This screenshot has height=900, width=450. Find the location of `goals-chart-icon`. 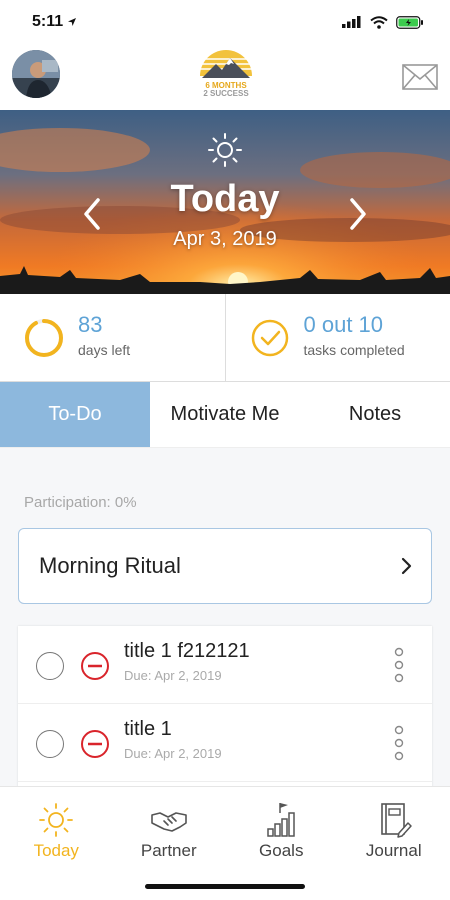

goals-chart-icon is located at coordinates (281, 820).